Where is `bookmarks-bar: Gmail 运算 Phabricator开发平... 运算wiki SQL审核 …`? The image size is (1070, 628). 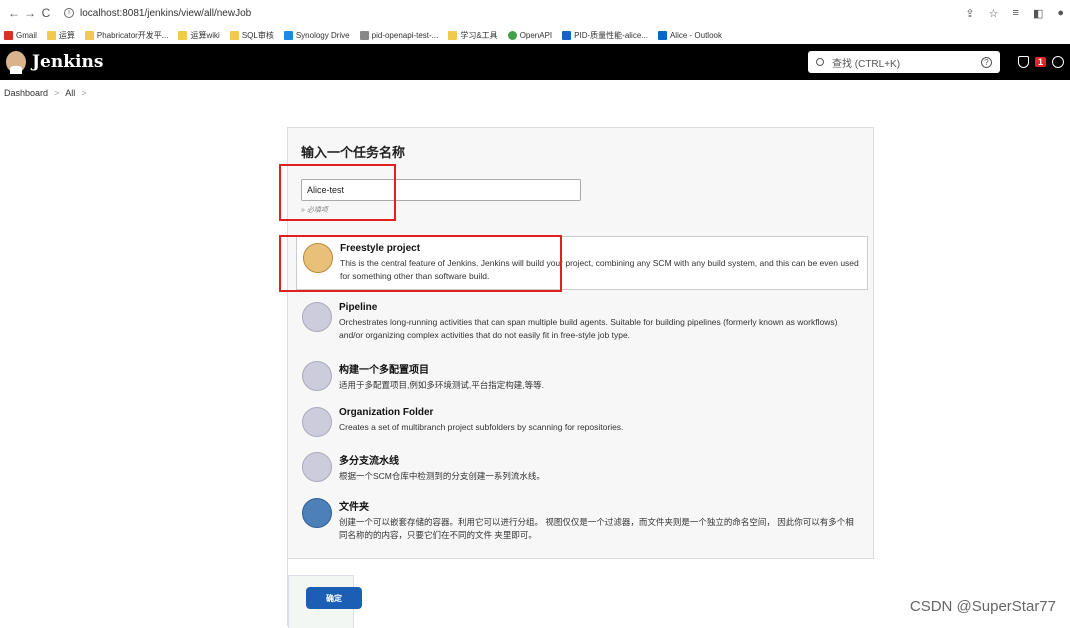 bookmarks-bar: Gmail 运算 Phabricator开发平... 运算wiki SQL审核 … is located at coordinates (535, 35).